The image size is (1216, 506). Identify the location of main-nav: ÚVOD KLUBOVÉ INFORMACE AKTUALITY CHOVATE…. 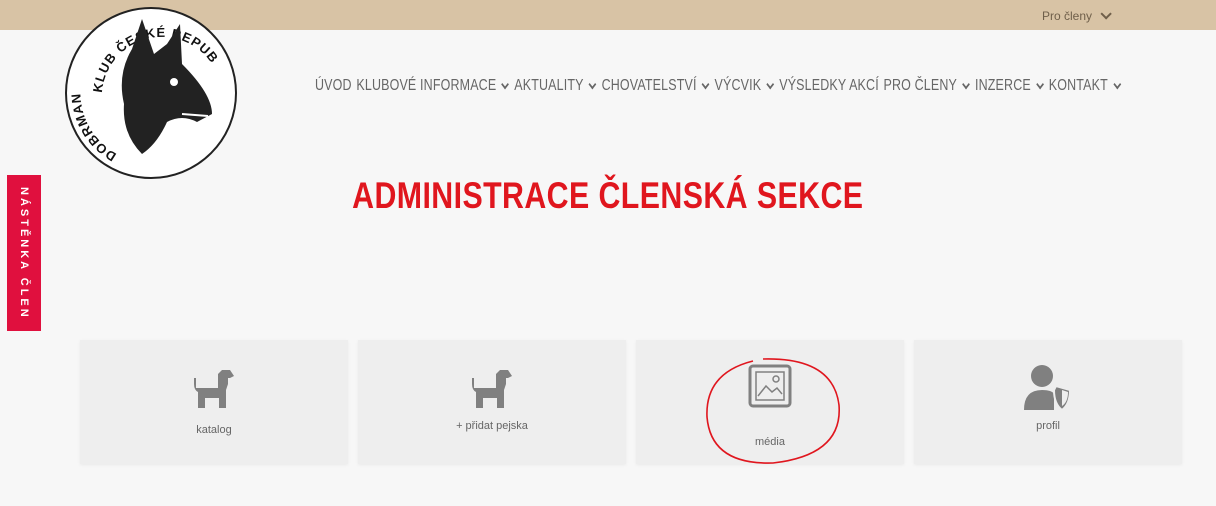
(720, 86).